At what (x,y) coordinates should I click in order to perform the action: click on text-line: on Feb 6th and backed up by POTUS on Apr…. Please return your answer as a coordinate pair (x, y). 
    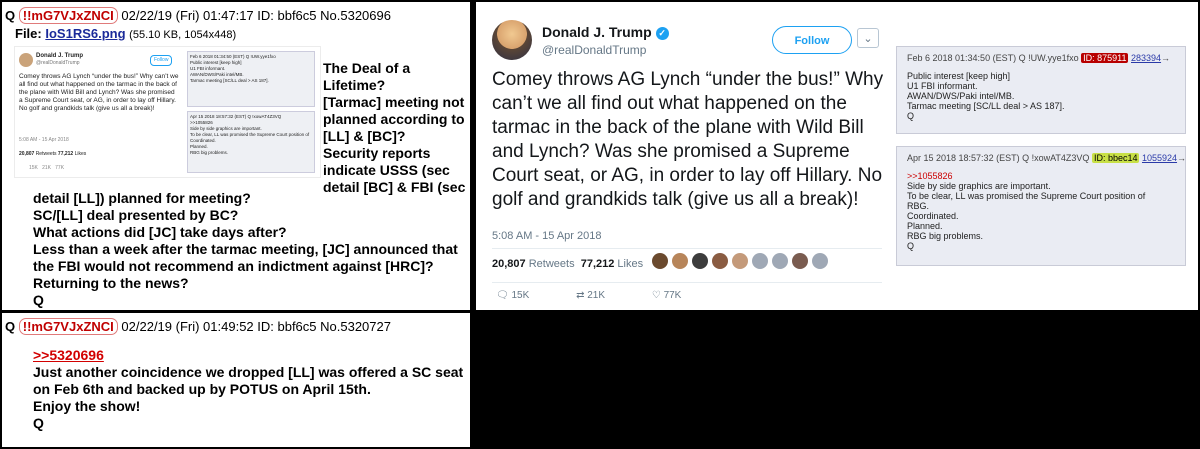
    Looking at the image, I should click on (202, 389).